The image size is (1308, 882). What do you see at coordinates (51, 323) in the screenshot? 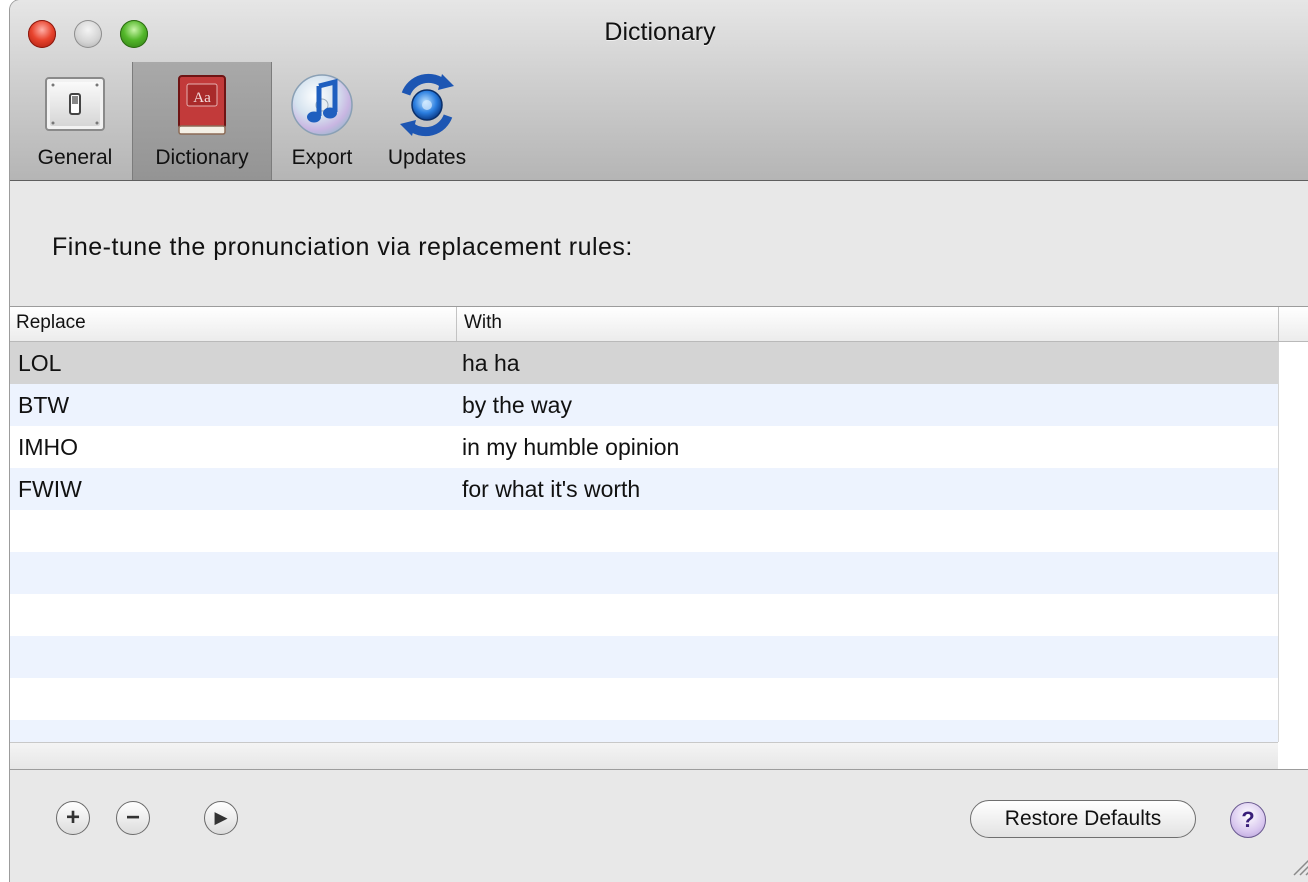
I see `column-header-replace: Replace` at bounding box center [51, 323].